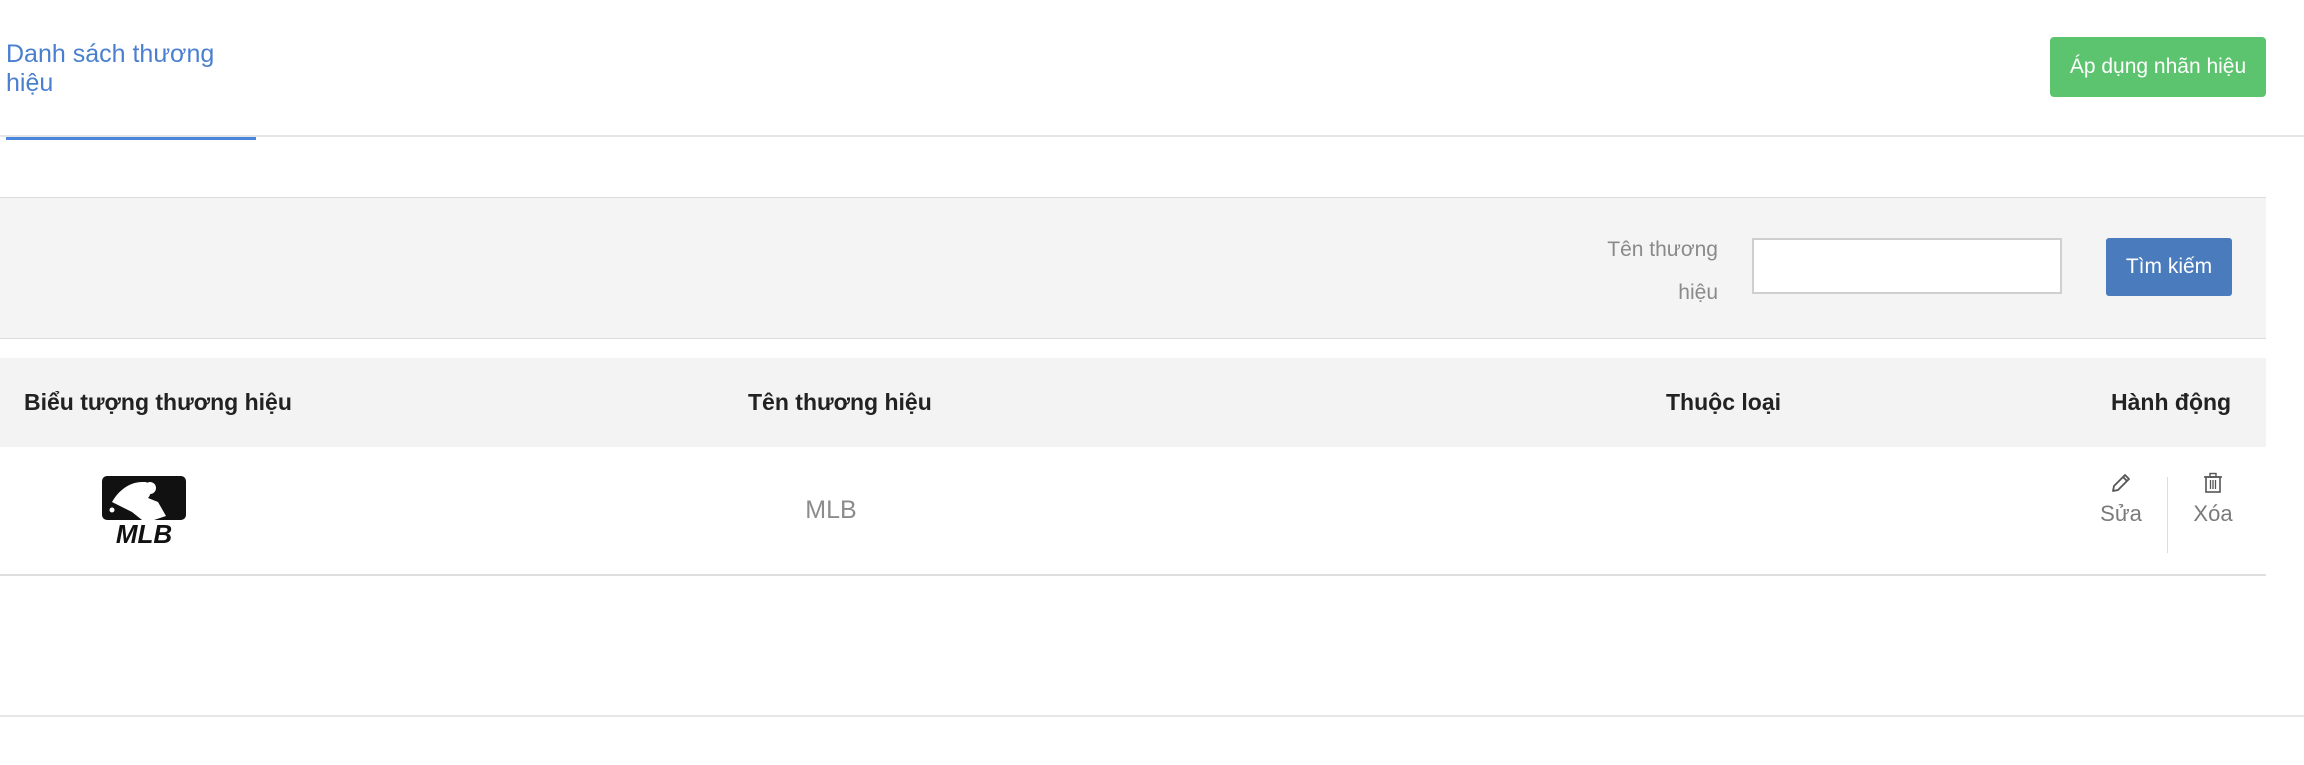  Describe the element at coordinates (1662, 271) in the screenshot. I see `search-label: Tên thương hiệu` at that location.